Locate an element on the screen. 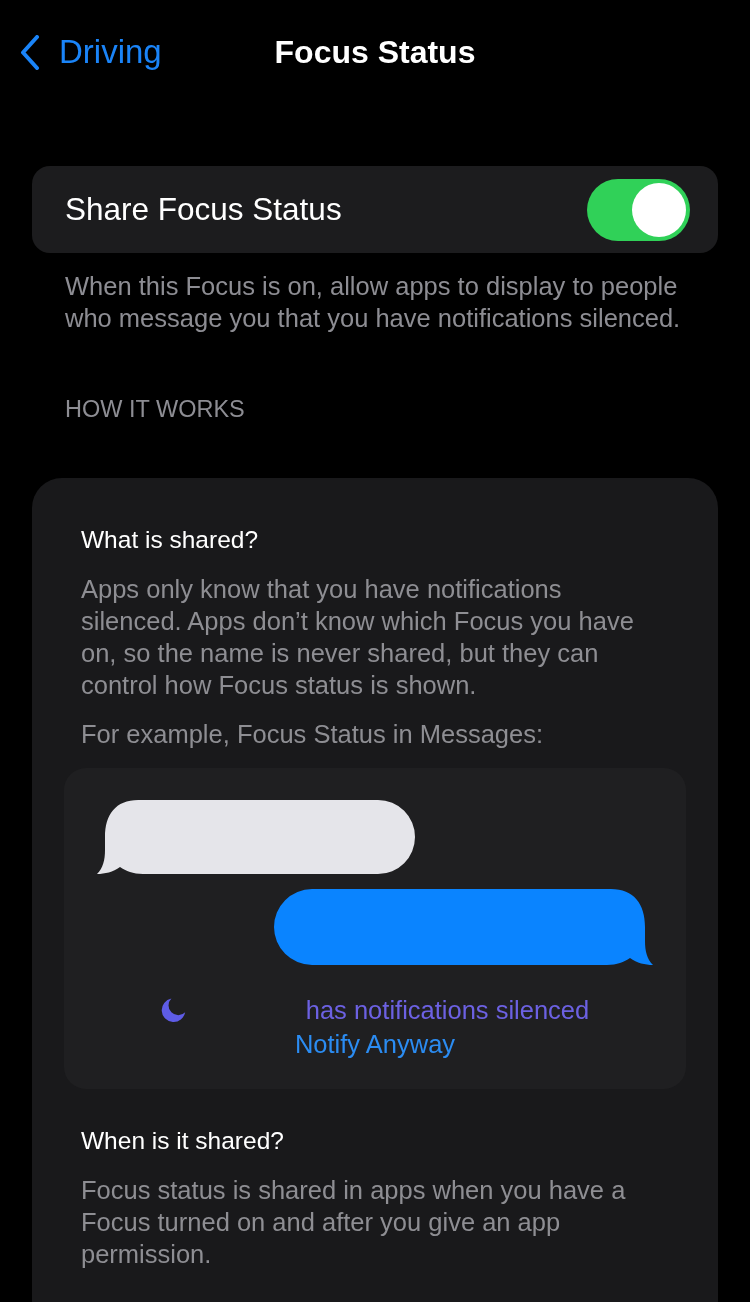 The height and width of the screenshot is (1302, 750). body-text: Apps only know that you have notifications silenced. Apps don’t know which Focus you have on, so the name is never shared, but they can control how Focus status is shown. is located at coordinates (358, 637).